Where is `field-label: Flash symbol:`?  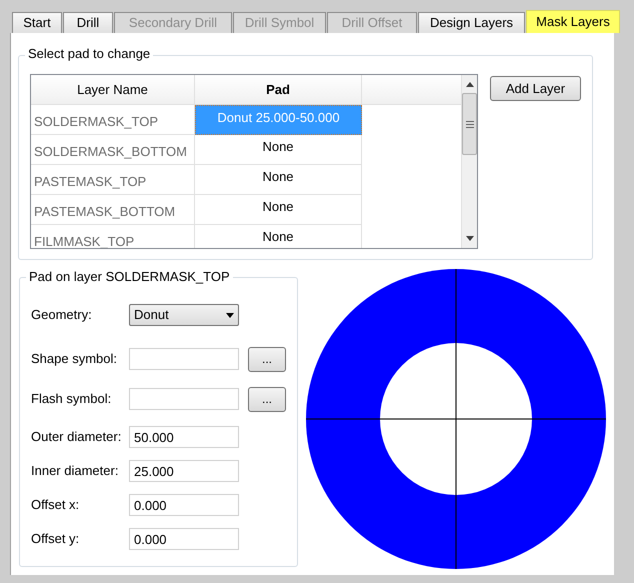 field-label: Flash symbol: is located at coordinates (71, 399).